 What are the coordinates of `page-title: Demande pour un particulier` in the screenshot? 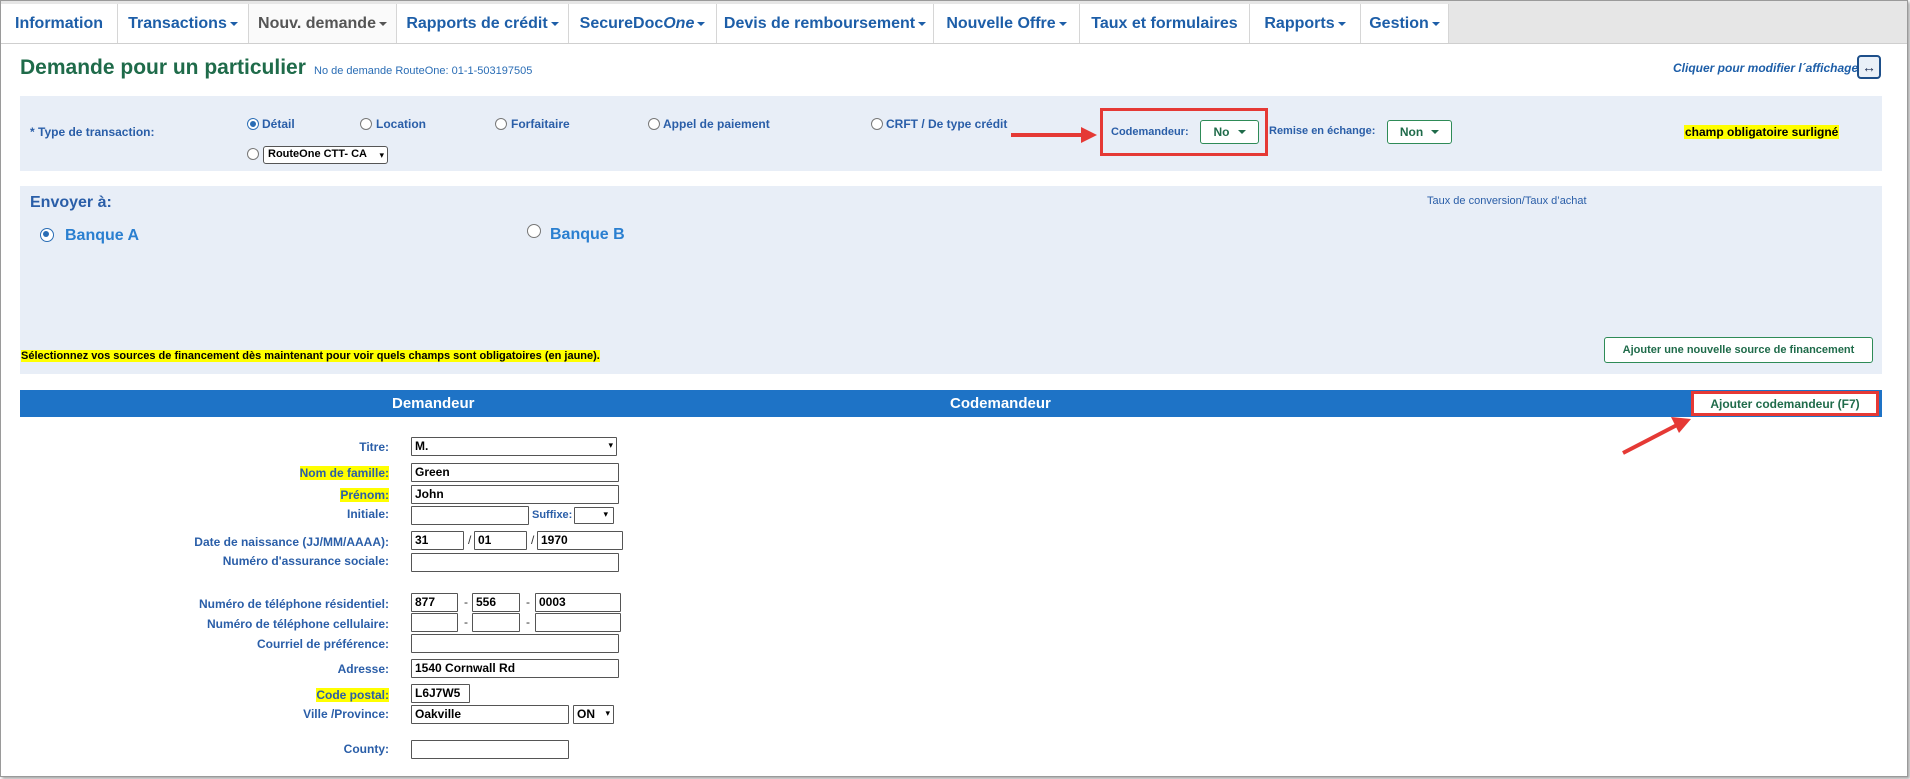 It's located at (163, 67).